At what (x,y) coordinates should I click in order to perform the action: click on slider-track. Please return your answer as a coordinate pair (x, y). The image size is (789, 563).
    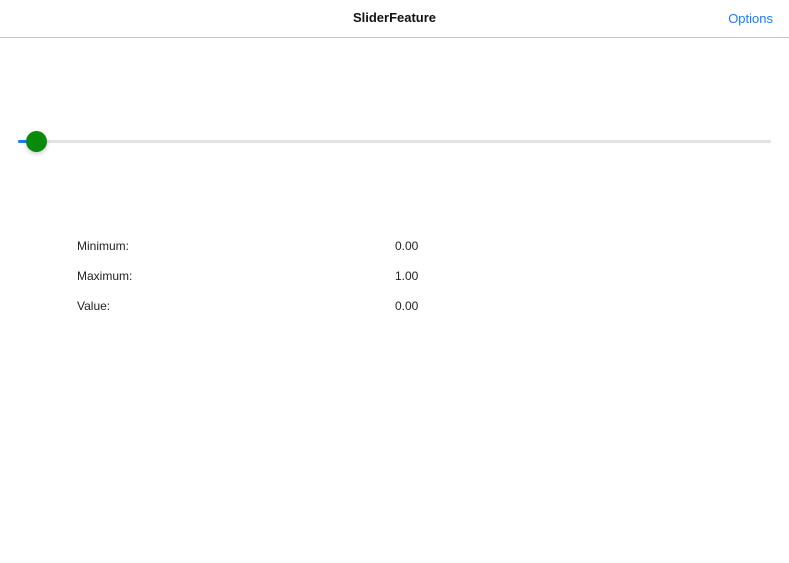
    Looking at the image, I should click on (394, 141).